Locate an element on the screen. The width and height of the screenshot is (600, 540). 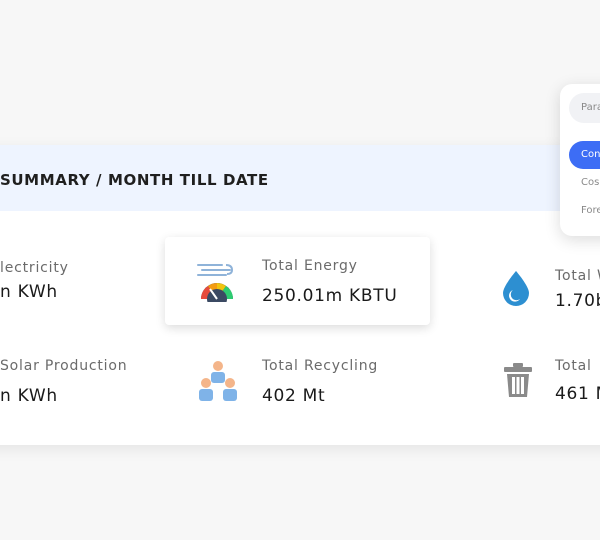
metric-label: Total W is located at coordinates (577, 276).